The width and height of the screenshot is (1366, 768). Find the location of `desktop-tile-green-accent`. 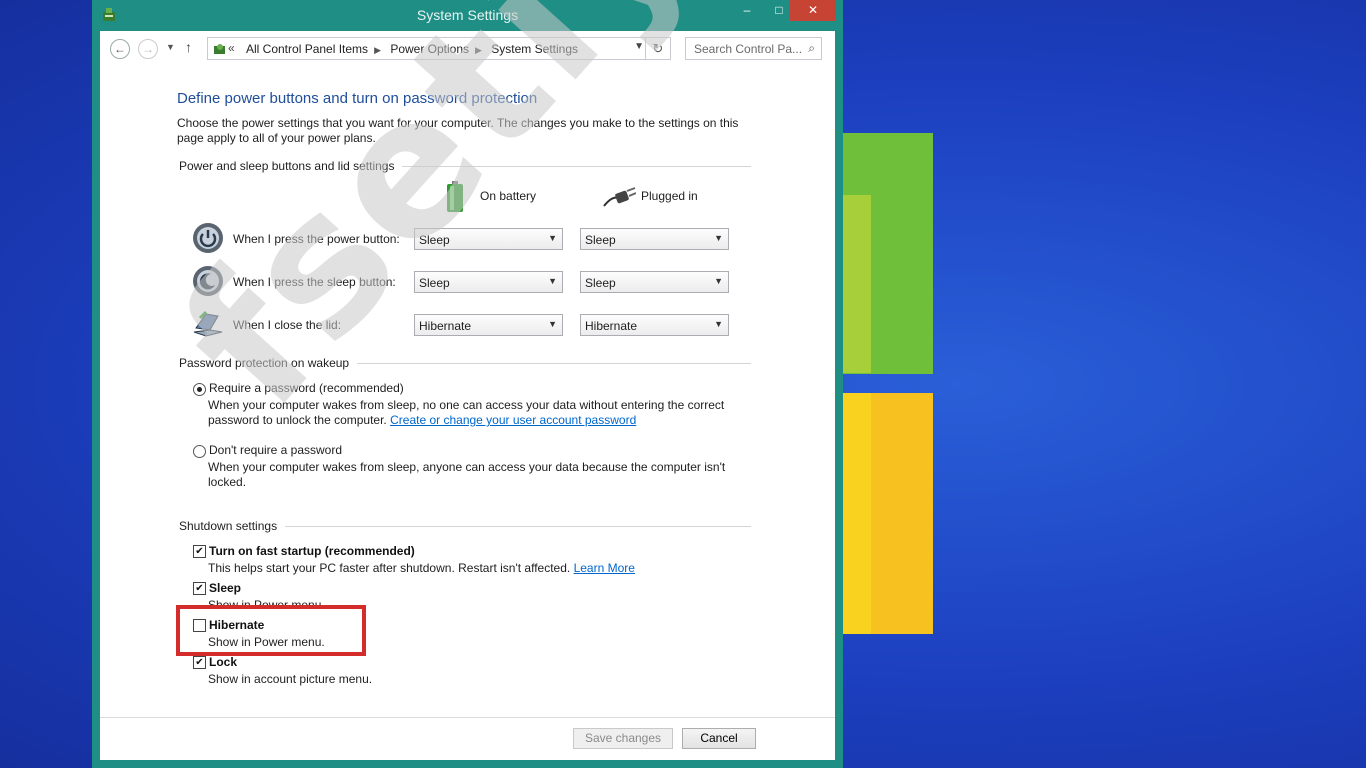

desktop-tile-green-accent is located at coordinates (857, 284).